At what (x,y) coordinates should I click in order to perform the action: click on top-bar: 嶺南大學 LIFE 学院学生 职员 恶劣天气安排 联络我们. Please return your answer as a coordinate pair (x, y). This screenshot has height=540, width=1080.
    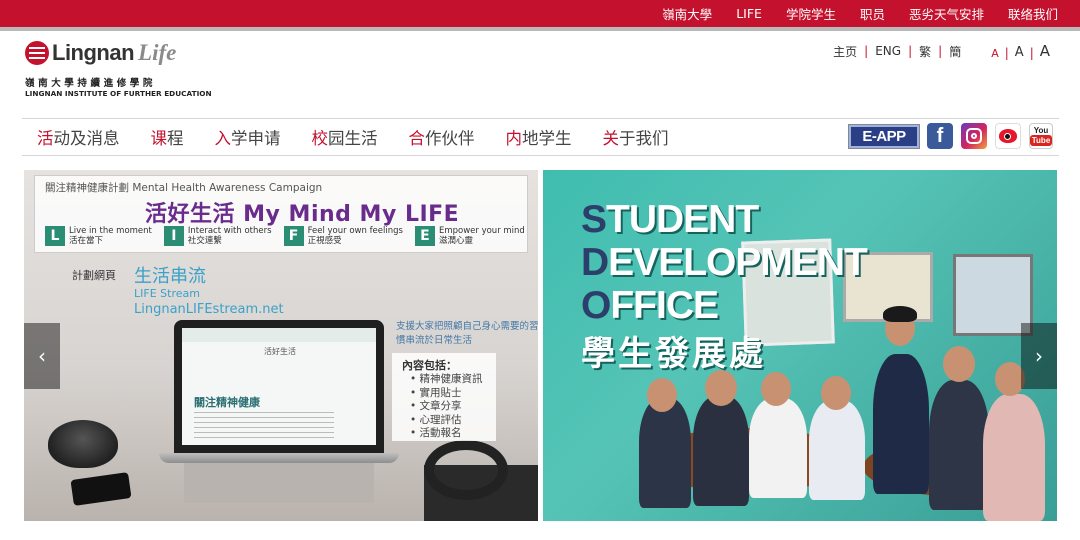
    Looking at the image, I should click on (540, 13).